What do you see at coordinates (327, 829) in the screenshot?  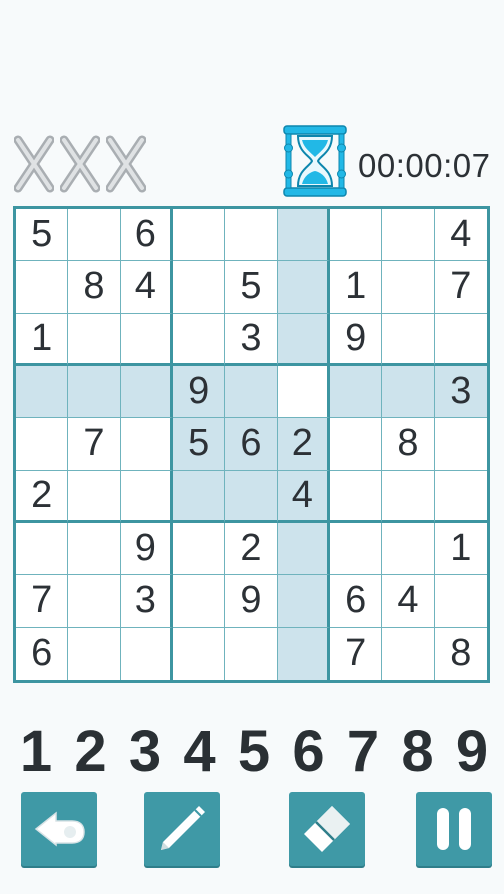 I see `eraser-button` at bounding box center [327, 829].